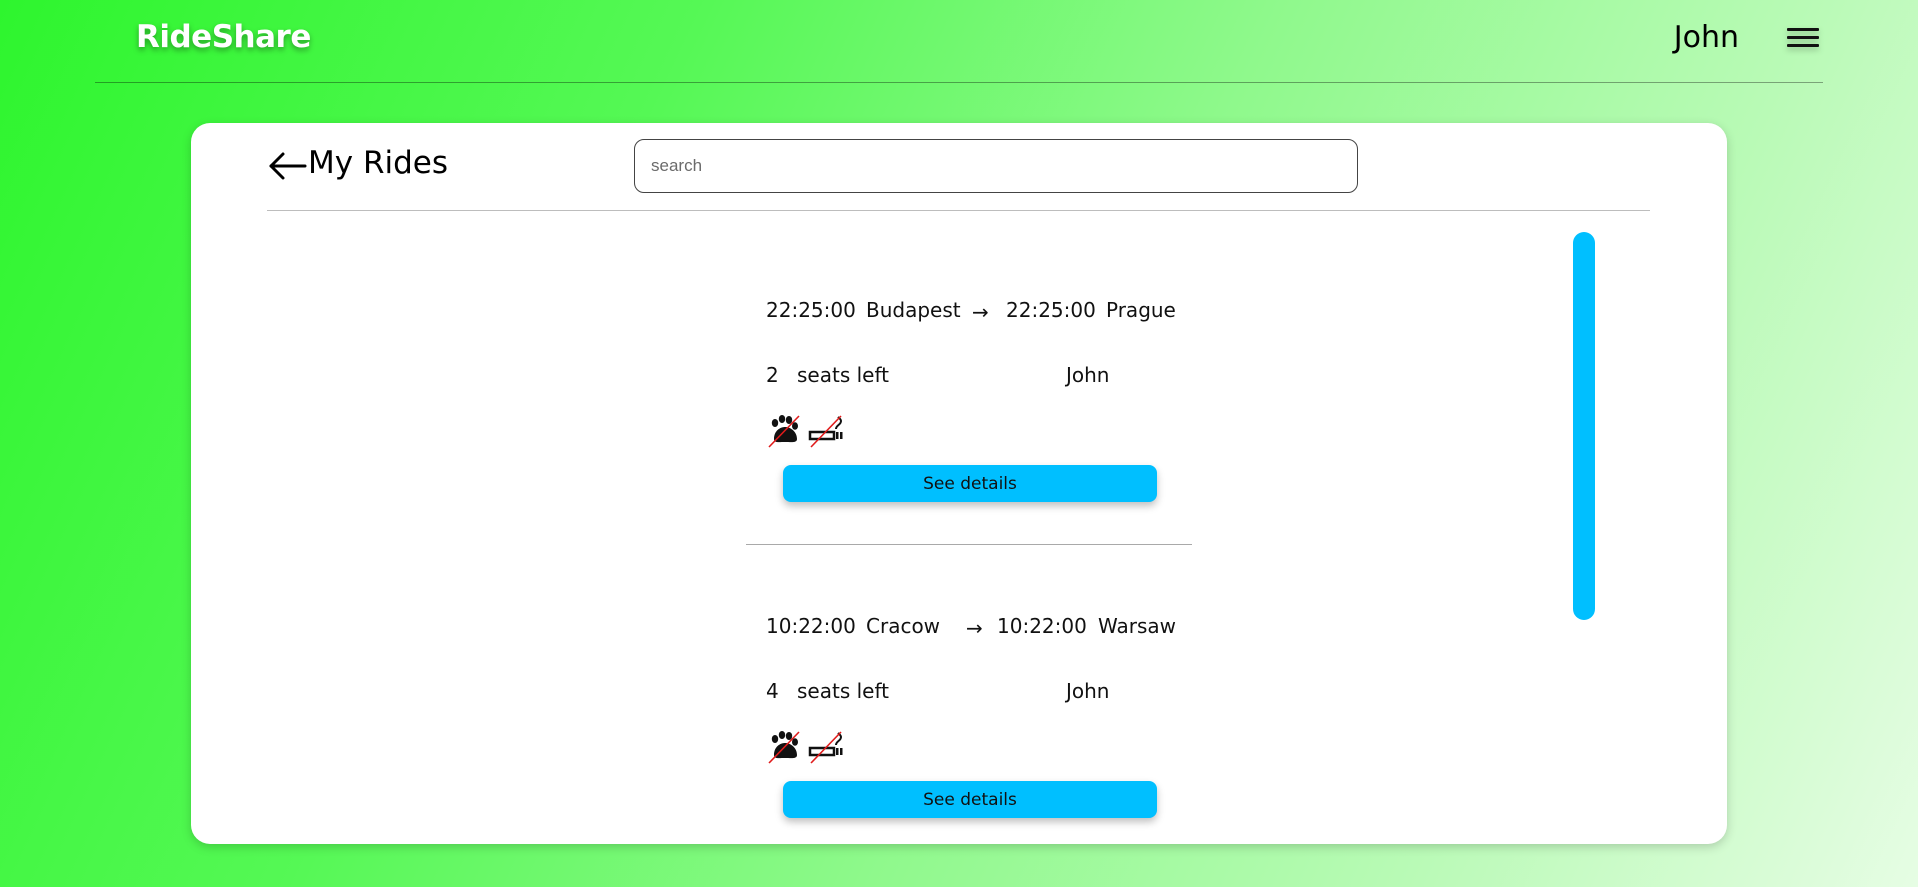 This screenshot has height=887, width=1918. I want to click on top-navigation-bar: RideShare John, so click(959, 41).